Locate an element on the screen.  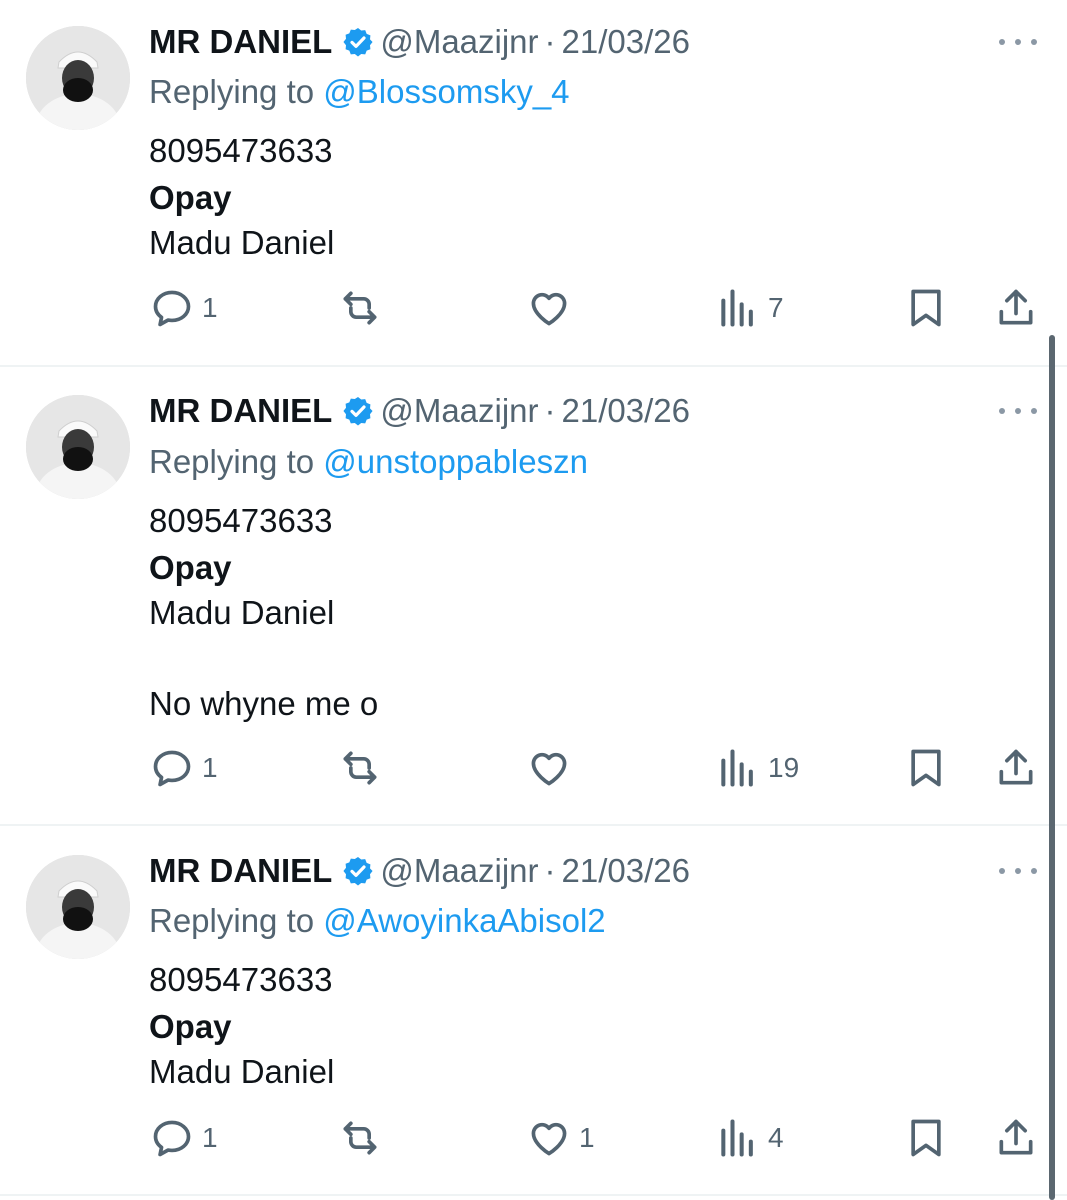
view-count: 19 is located at coordinates (784, 767).